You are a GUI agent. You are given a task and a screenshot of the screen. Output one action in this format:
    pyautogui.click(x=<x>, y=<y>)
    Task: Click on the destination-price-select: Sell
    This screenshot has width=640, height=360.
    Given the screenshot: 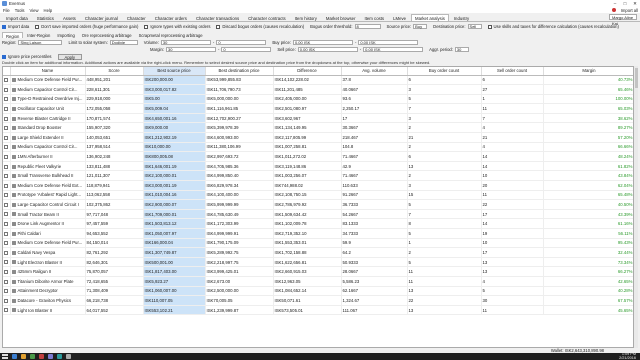 What is the action you would take?
    pyautogui.click(x=474, y=26)
    